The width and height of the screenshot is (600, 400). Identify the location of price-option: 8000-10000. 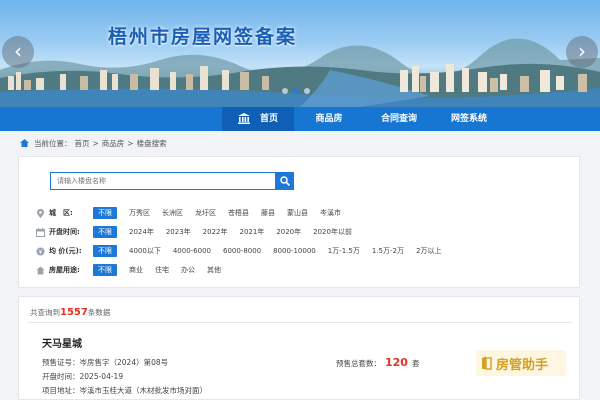
(294, 251).